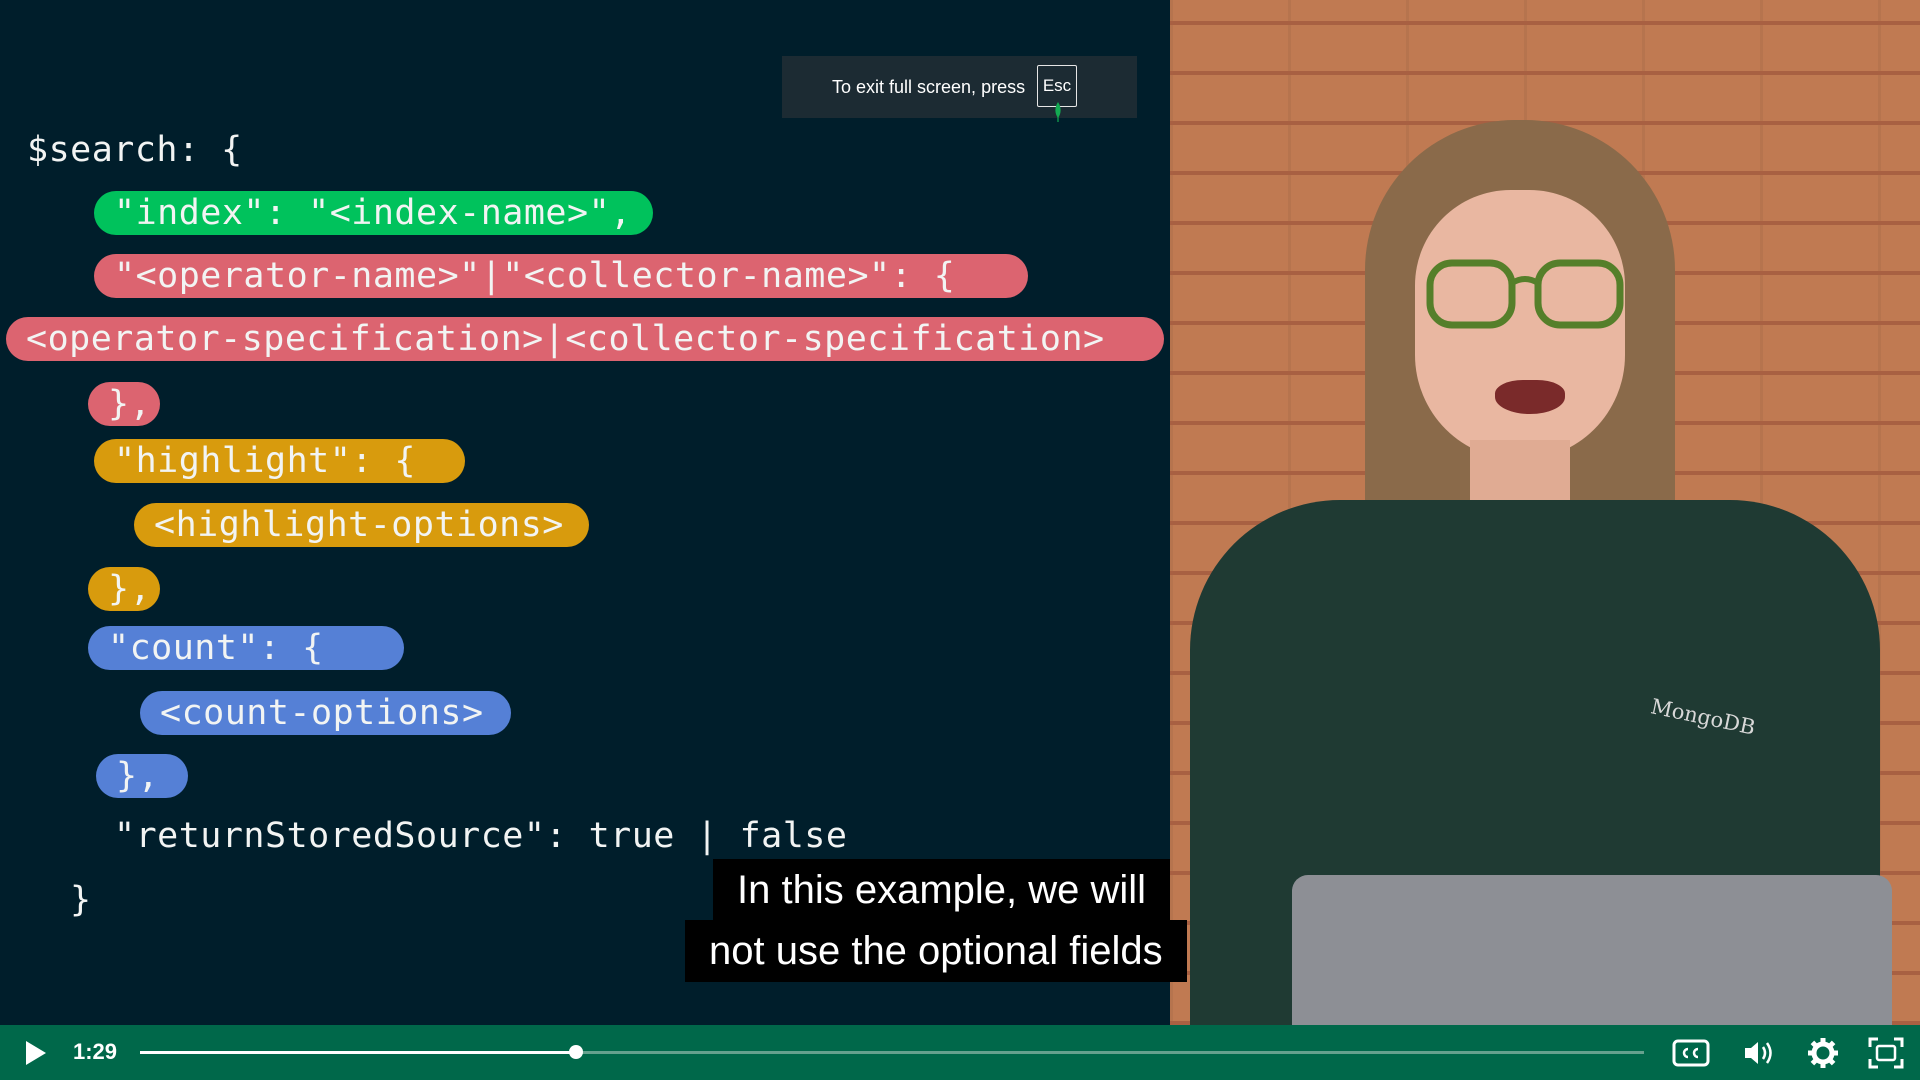  Describe the element at coordinates (1592, 950) in the screenshot. I see `laptop` at that location.